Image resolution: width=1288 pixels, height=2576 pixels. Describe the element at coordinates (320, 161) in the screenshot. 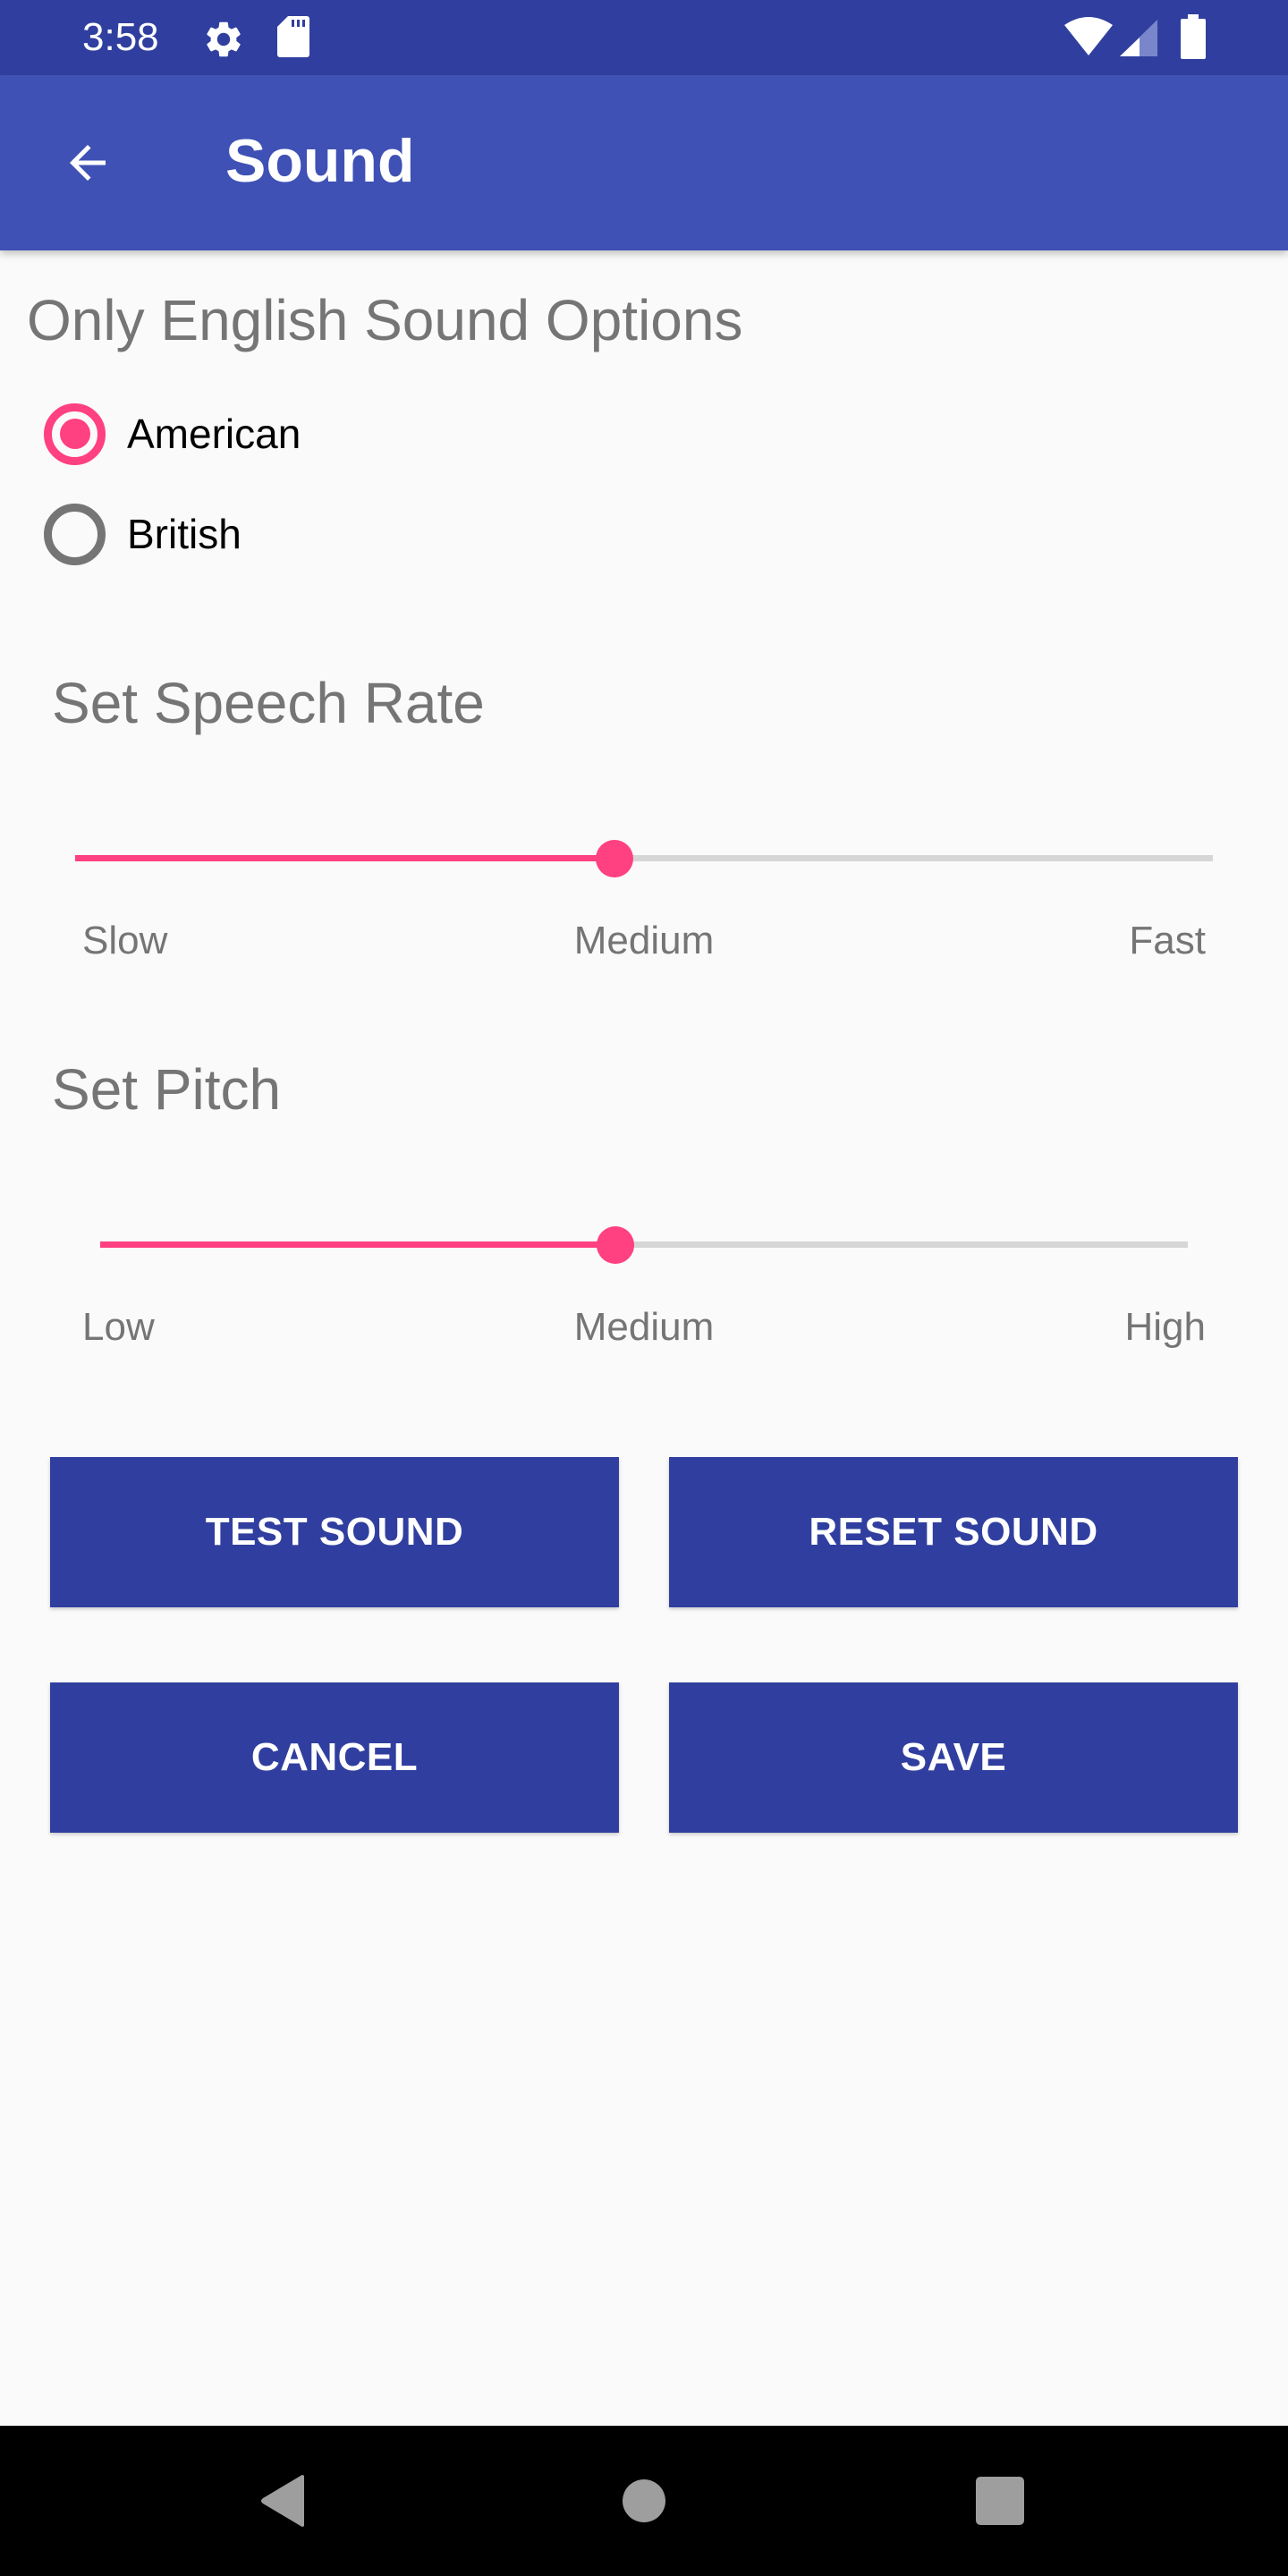

I see `page-title: Sound` at that location.